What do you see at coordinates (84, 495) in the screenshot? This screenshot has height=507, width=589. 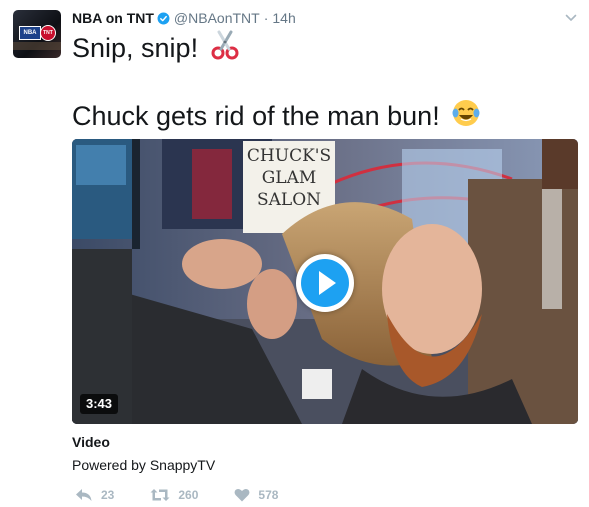 I see `reply-icon` at bounding box center [84, 495].